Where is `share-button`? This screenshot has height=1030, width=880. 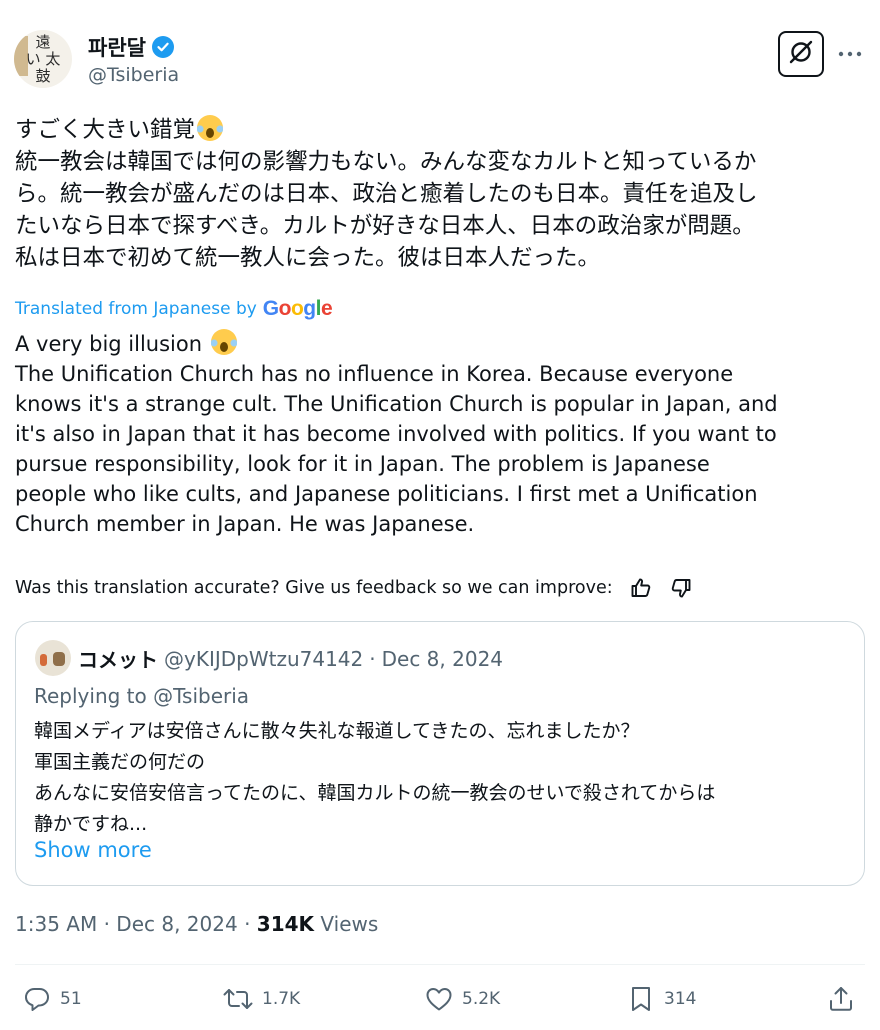 share-button is located at coordinates (841, 999).